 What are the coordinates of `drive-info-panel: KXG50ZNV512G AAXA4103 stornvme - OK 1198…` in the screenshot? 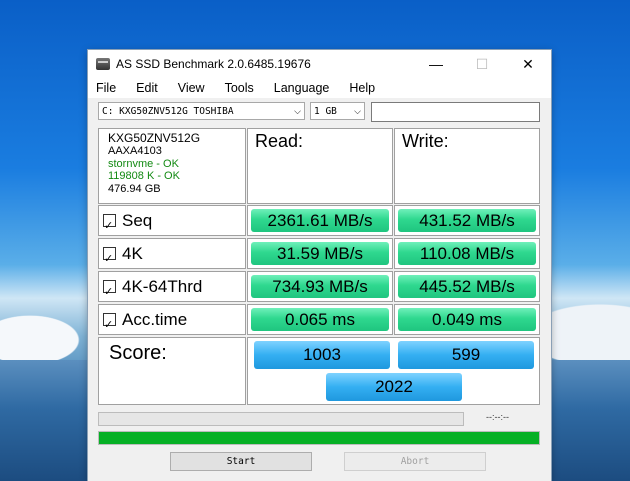 It's located at (172, 166).